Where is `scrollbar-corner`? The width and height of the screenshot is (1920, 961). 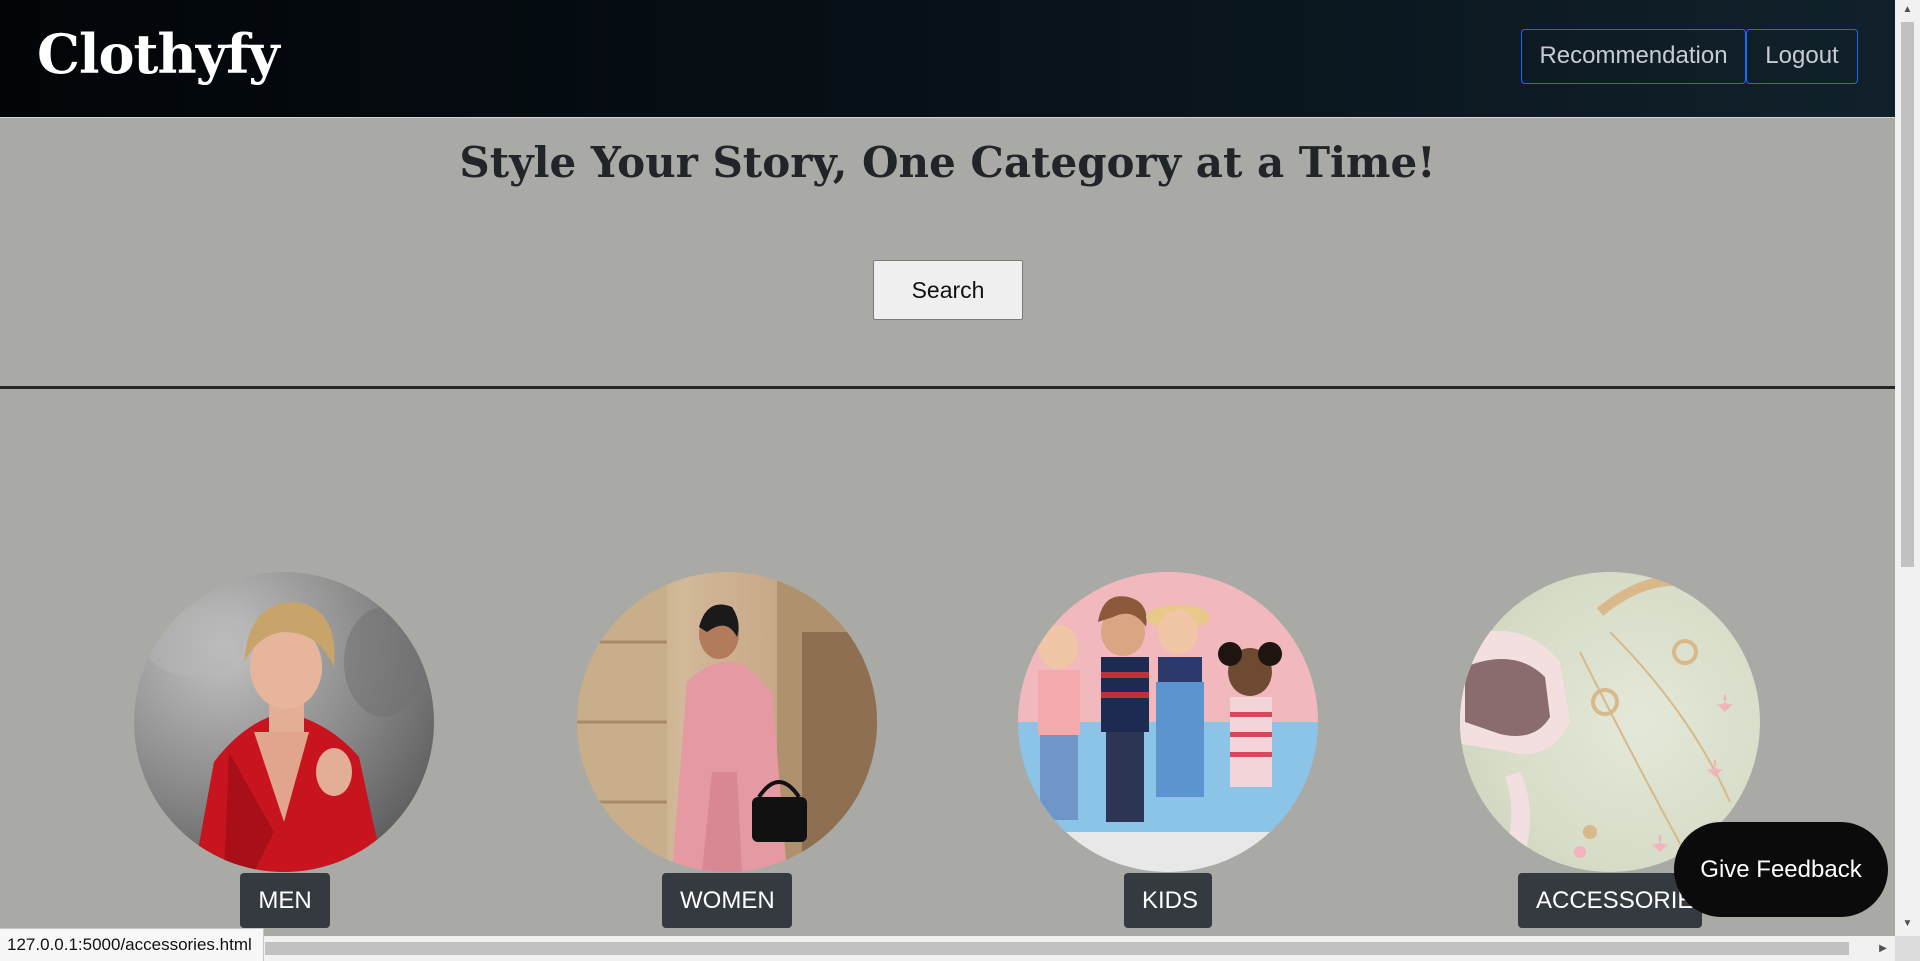
scrollbar-corner is located at coordinates (1907, 948).